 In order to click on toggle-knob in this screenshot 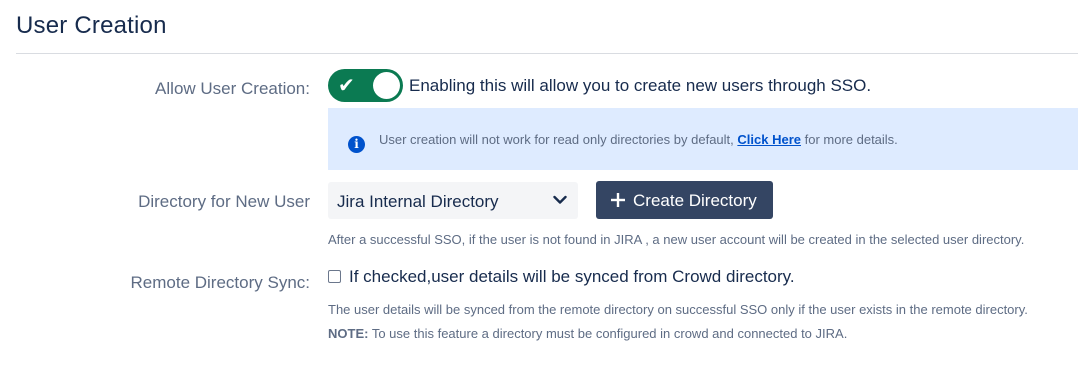, I will do `click(386, 85)`.